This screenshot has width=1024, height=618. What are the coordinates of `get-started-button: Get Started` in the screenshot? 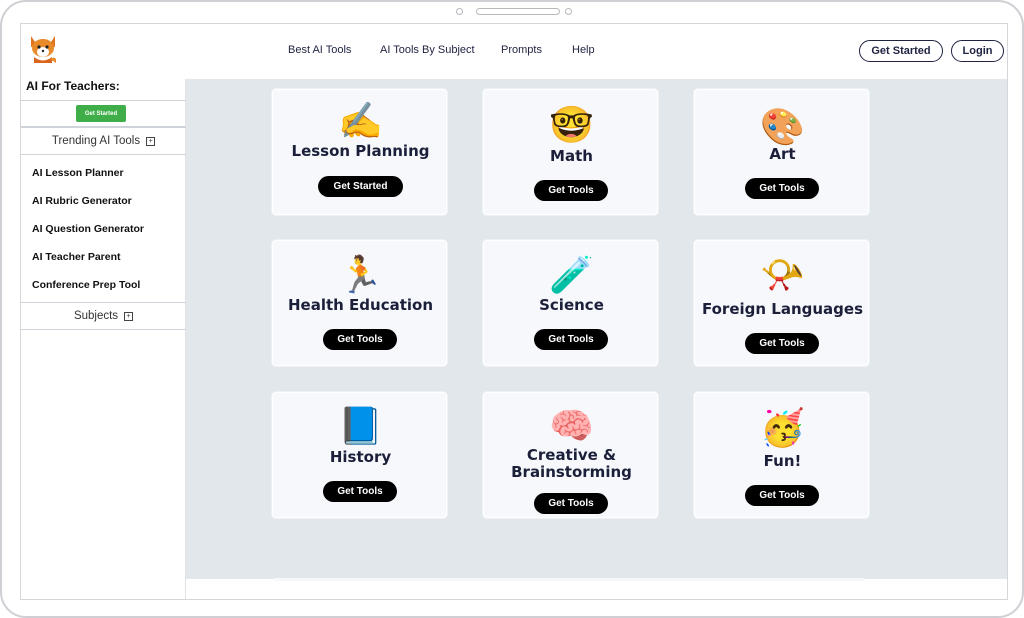 It's located at (360, 186).